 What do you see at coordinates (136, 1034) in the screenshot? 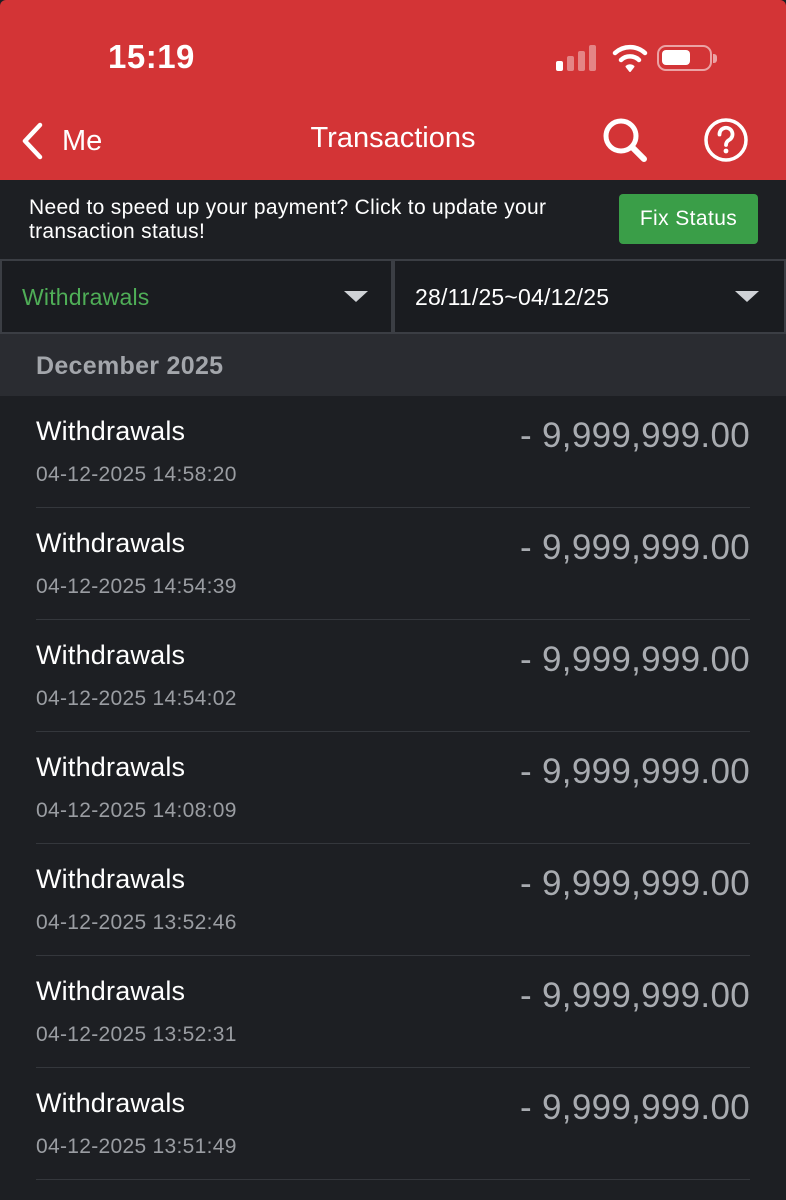
I see `transaction-datetime: 04-12-2025 13:52:31` at bounding box center [136, 1034].